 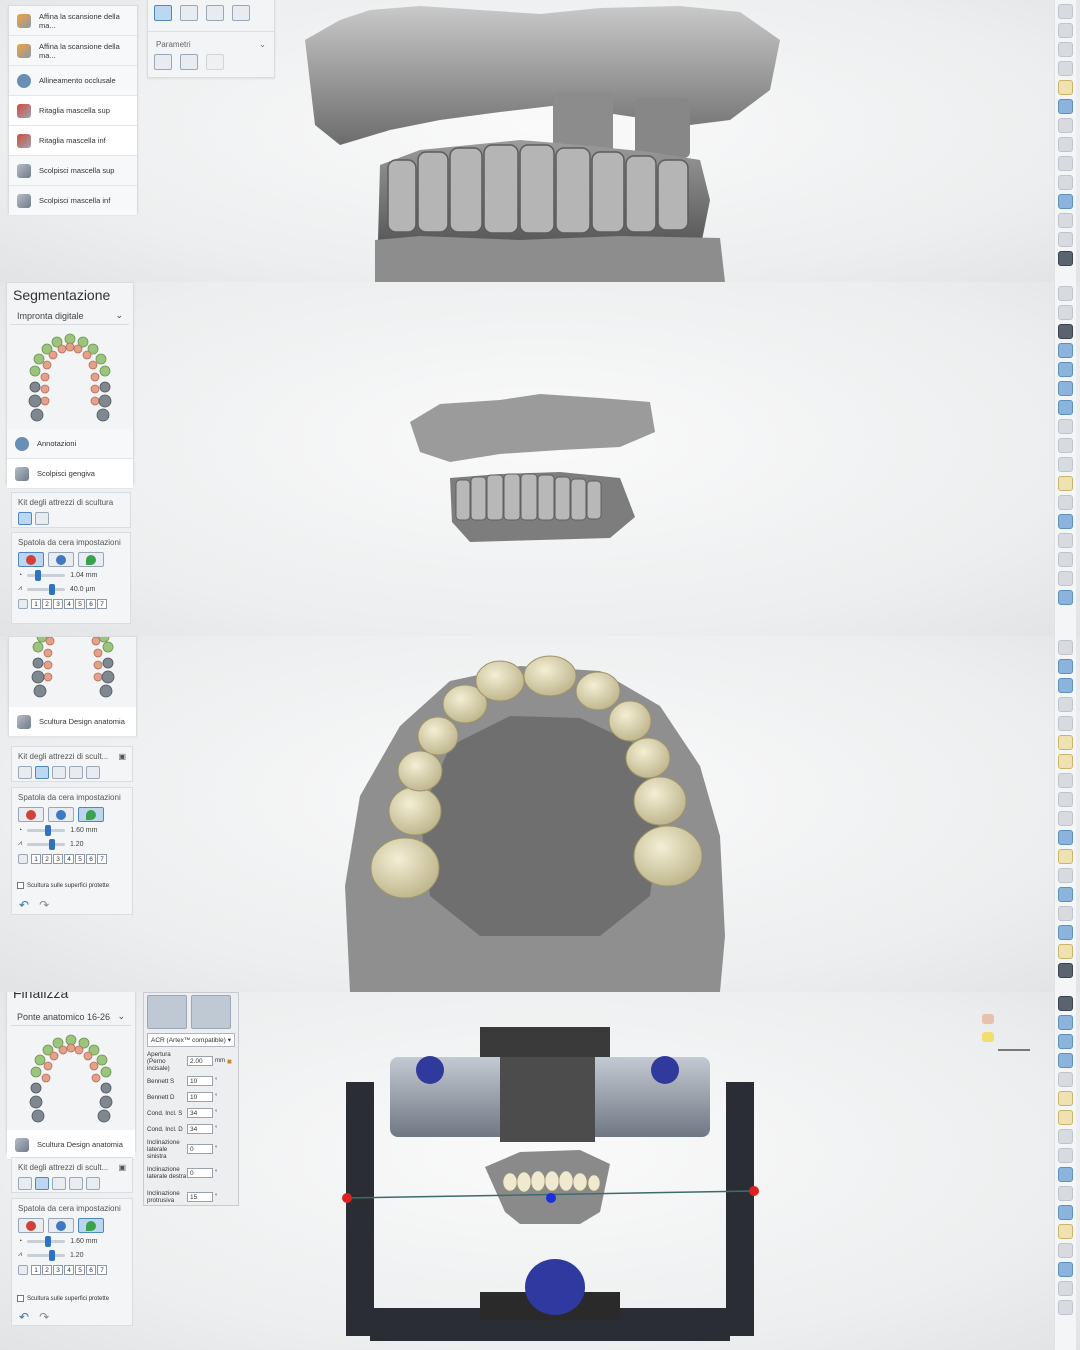 What do you see at coordinates (80, 859) in the screenshot?
I see `preset-button: 5` at bounding box center [80, 859].